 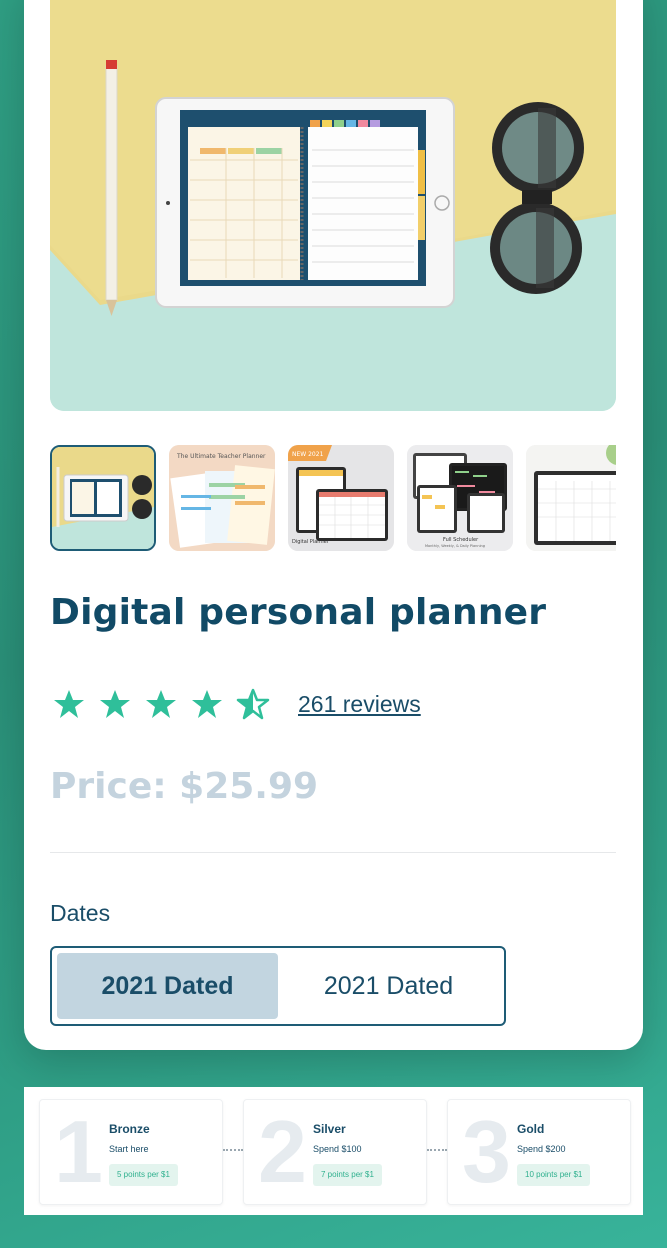 I want to click on thumbnail-5-image, so click(x=571, y=498).